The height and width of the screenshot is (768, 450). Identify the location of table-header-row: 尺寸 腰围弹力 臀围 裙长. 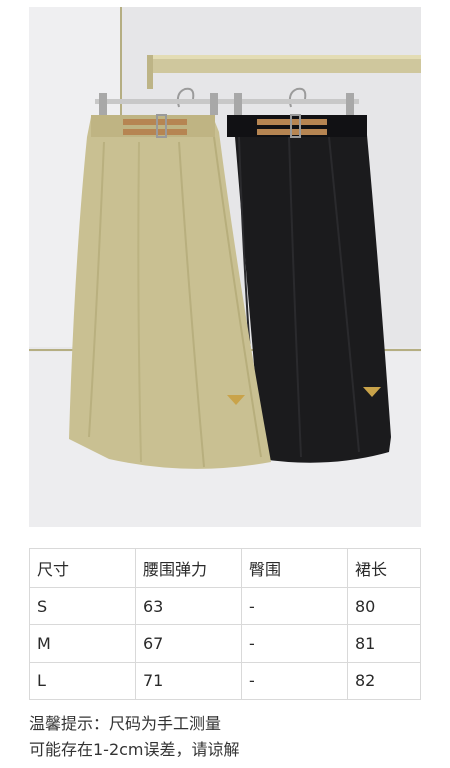
(225, 568).